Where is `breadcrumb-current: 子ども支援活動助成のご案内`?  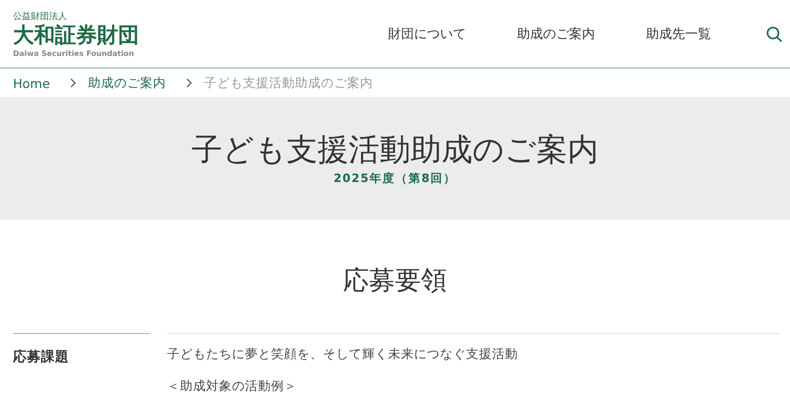 breadcrumb-current: 子ども支援活動助成のご案内 is located at coordinates (288, 83).